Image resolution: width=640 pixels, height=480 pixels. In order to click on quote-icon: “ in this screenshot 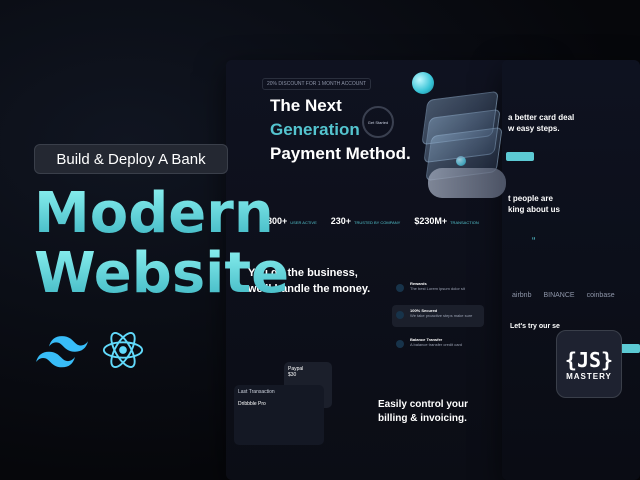, I will do `click(534, 241)`.